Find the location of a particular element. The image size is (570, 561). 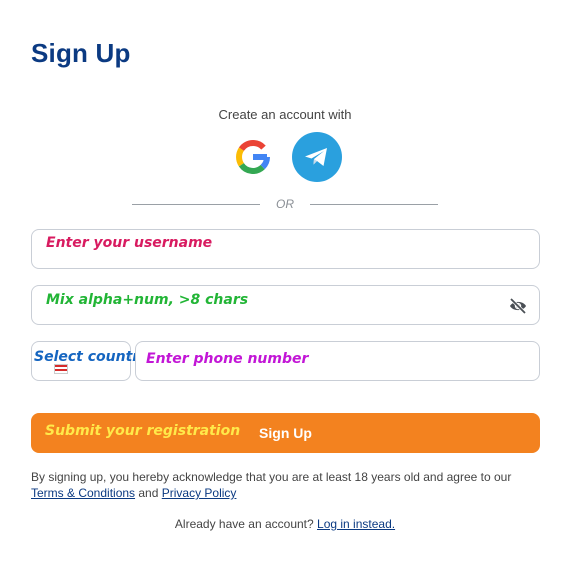

sign-up-button-label: Sign Up is located at coordinates (285, 433).